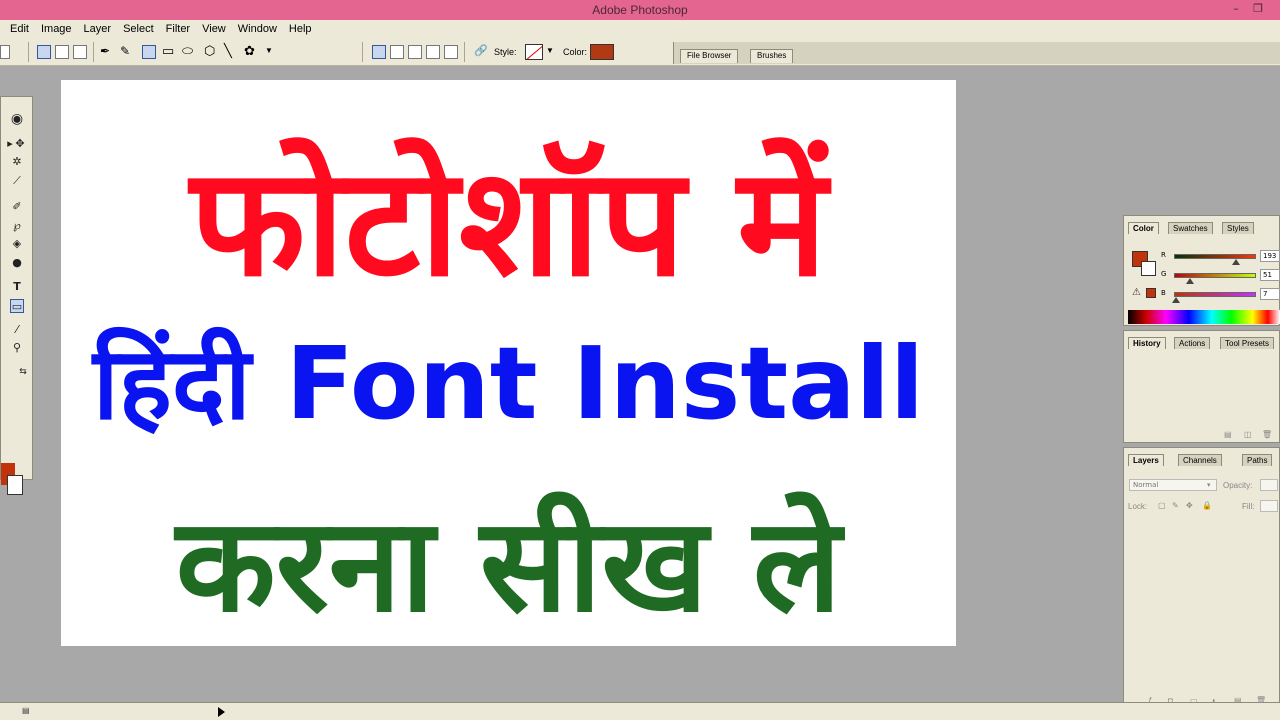 The height and width of the screenshot is (720, 1280). Describe the element at coordinates (257, 29) in the screenshot. I see `menu-window: Window` at that location.